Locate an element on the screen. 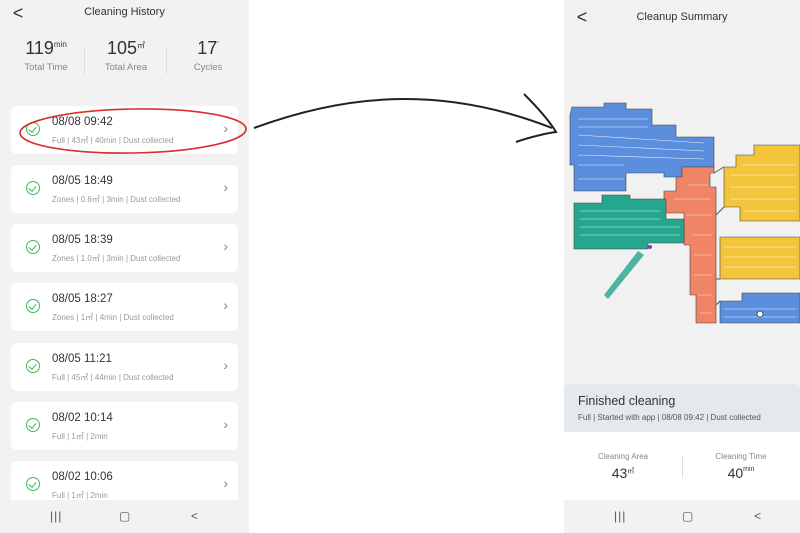 The image size is (800, 533). stat-unit: ' is located at coordinates (218, 44).